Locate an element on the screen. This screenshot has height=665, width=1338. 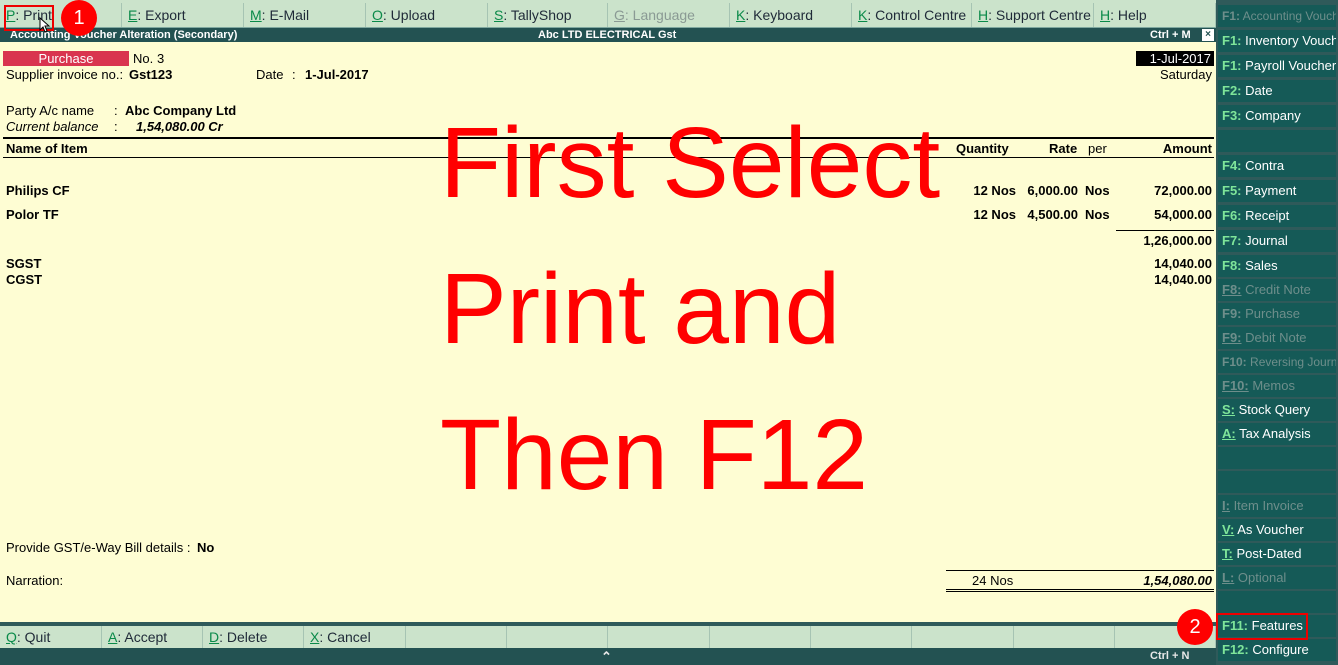
voucher-type-badge: Purchase is located at coordinates (66, 58).